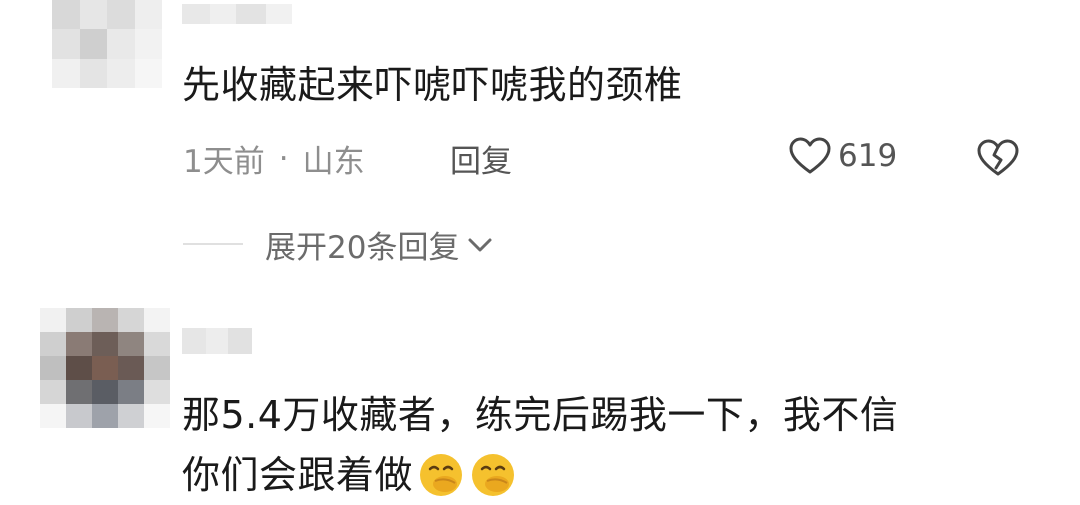  I want to click on broken-heart-icon, so click(998, 157).